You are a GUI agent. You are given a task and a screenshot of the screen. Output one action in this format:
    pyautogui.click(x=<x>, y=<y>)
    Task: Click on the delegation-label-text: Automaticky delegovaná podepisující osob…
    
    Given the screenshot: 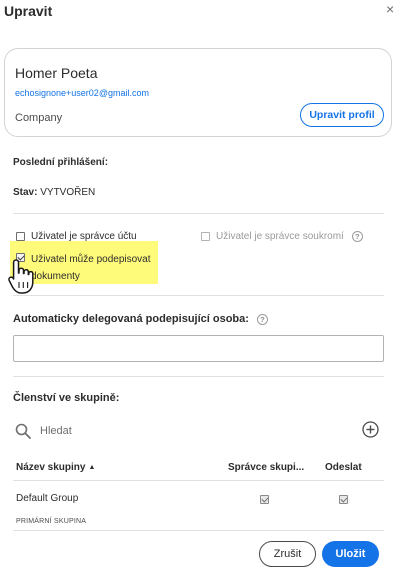 What is the action you would take?
    pyautogui.click(x=131, y=319)
    